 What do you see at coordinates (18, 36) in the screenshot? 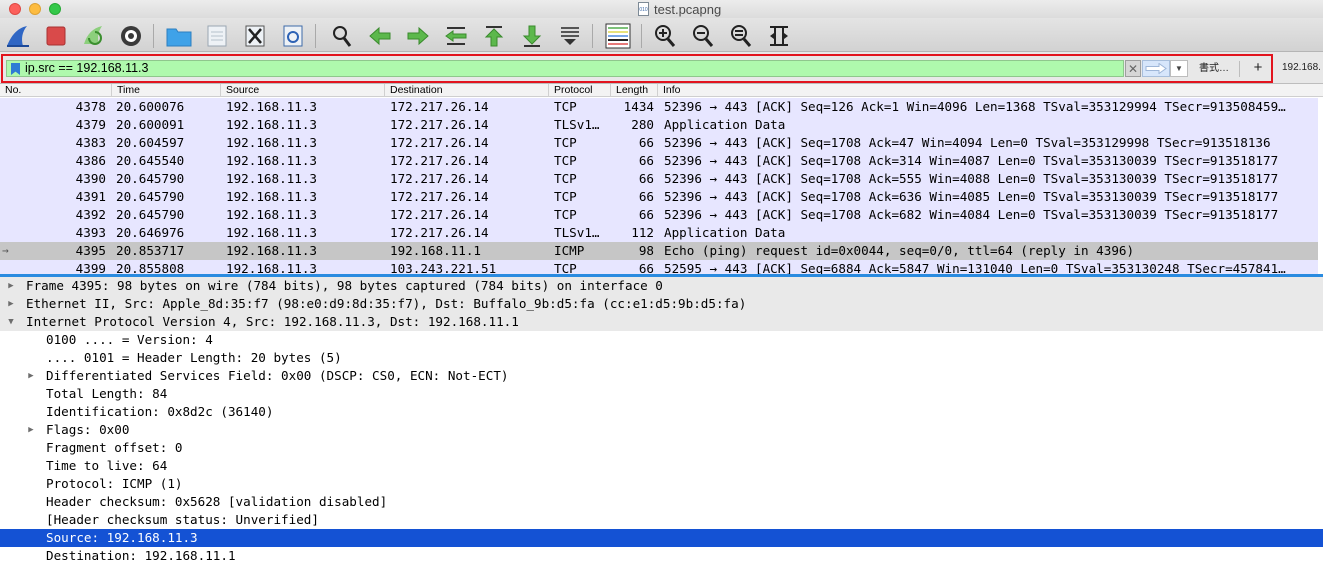
I see `shark-fin-start-icon` at bounding box center [18, 36].